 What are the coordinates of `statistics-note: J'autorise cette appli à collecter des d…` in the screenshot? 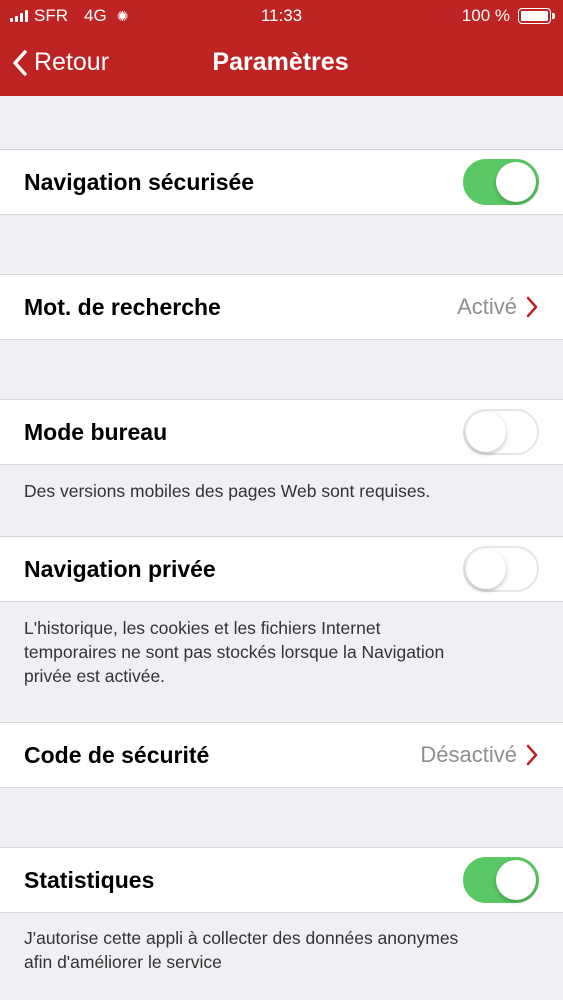 It's located at (284, 950).